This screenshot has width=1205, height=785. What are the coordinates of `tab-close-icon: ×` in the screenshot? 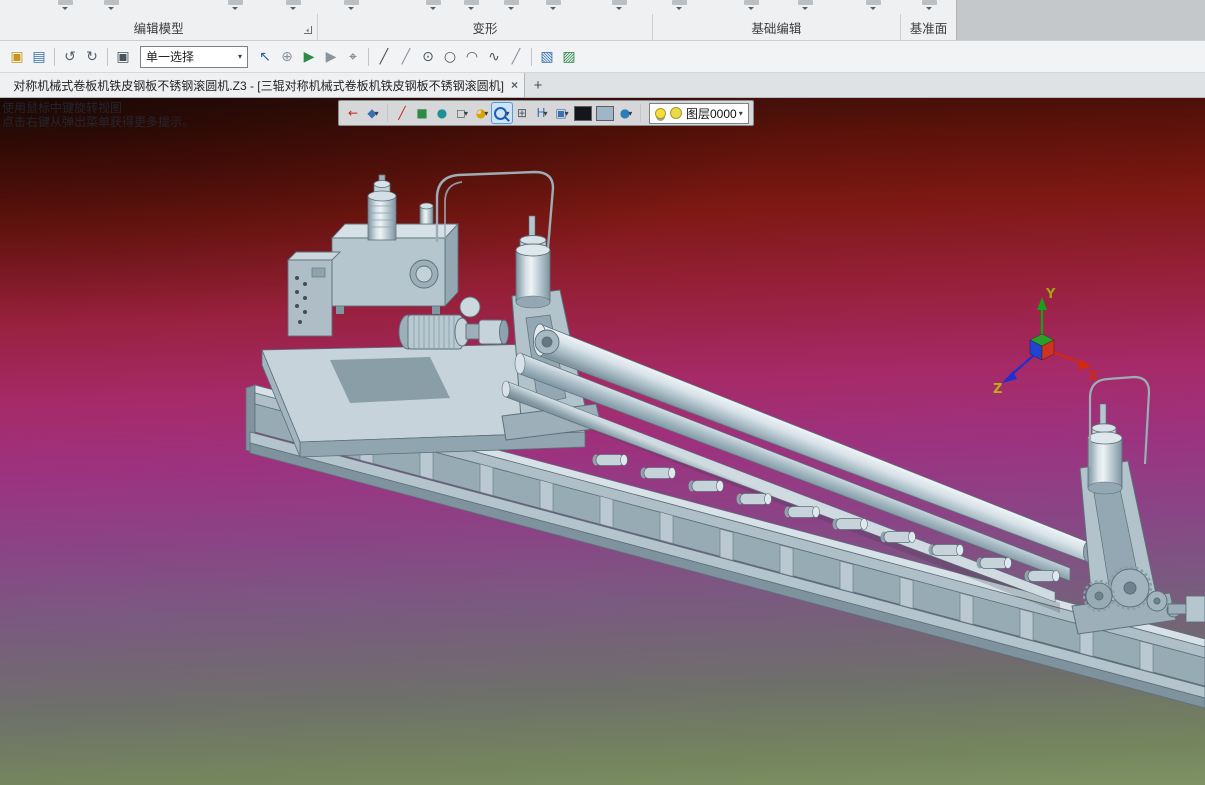 It's located at (514, 85).